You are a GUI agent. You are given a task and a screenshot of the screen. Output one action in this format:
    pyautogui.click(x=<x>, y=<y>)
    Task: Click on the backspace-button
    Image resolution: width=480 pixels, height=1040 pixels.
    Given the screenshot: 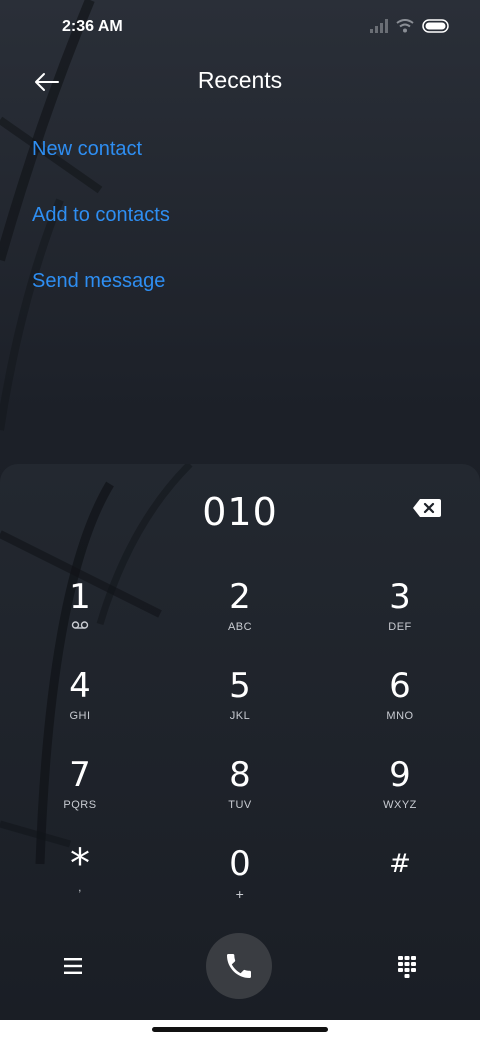 What is the action you would take?
    pyautogui.click(x=427, y=508)
    